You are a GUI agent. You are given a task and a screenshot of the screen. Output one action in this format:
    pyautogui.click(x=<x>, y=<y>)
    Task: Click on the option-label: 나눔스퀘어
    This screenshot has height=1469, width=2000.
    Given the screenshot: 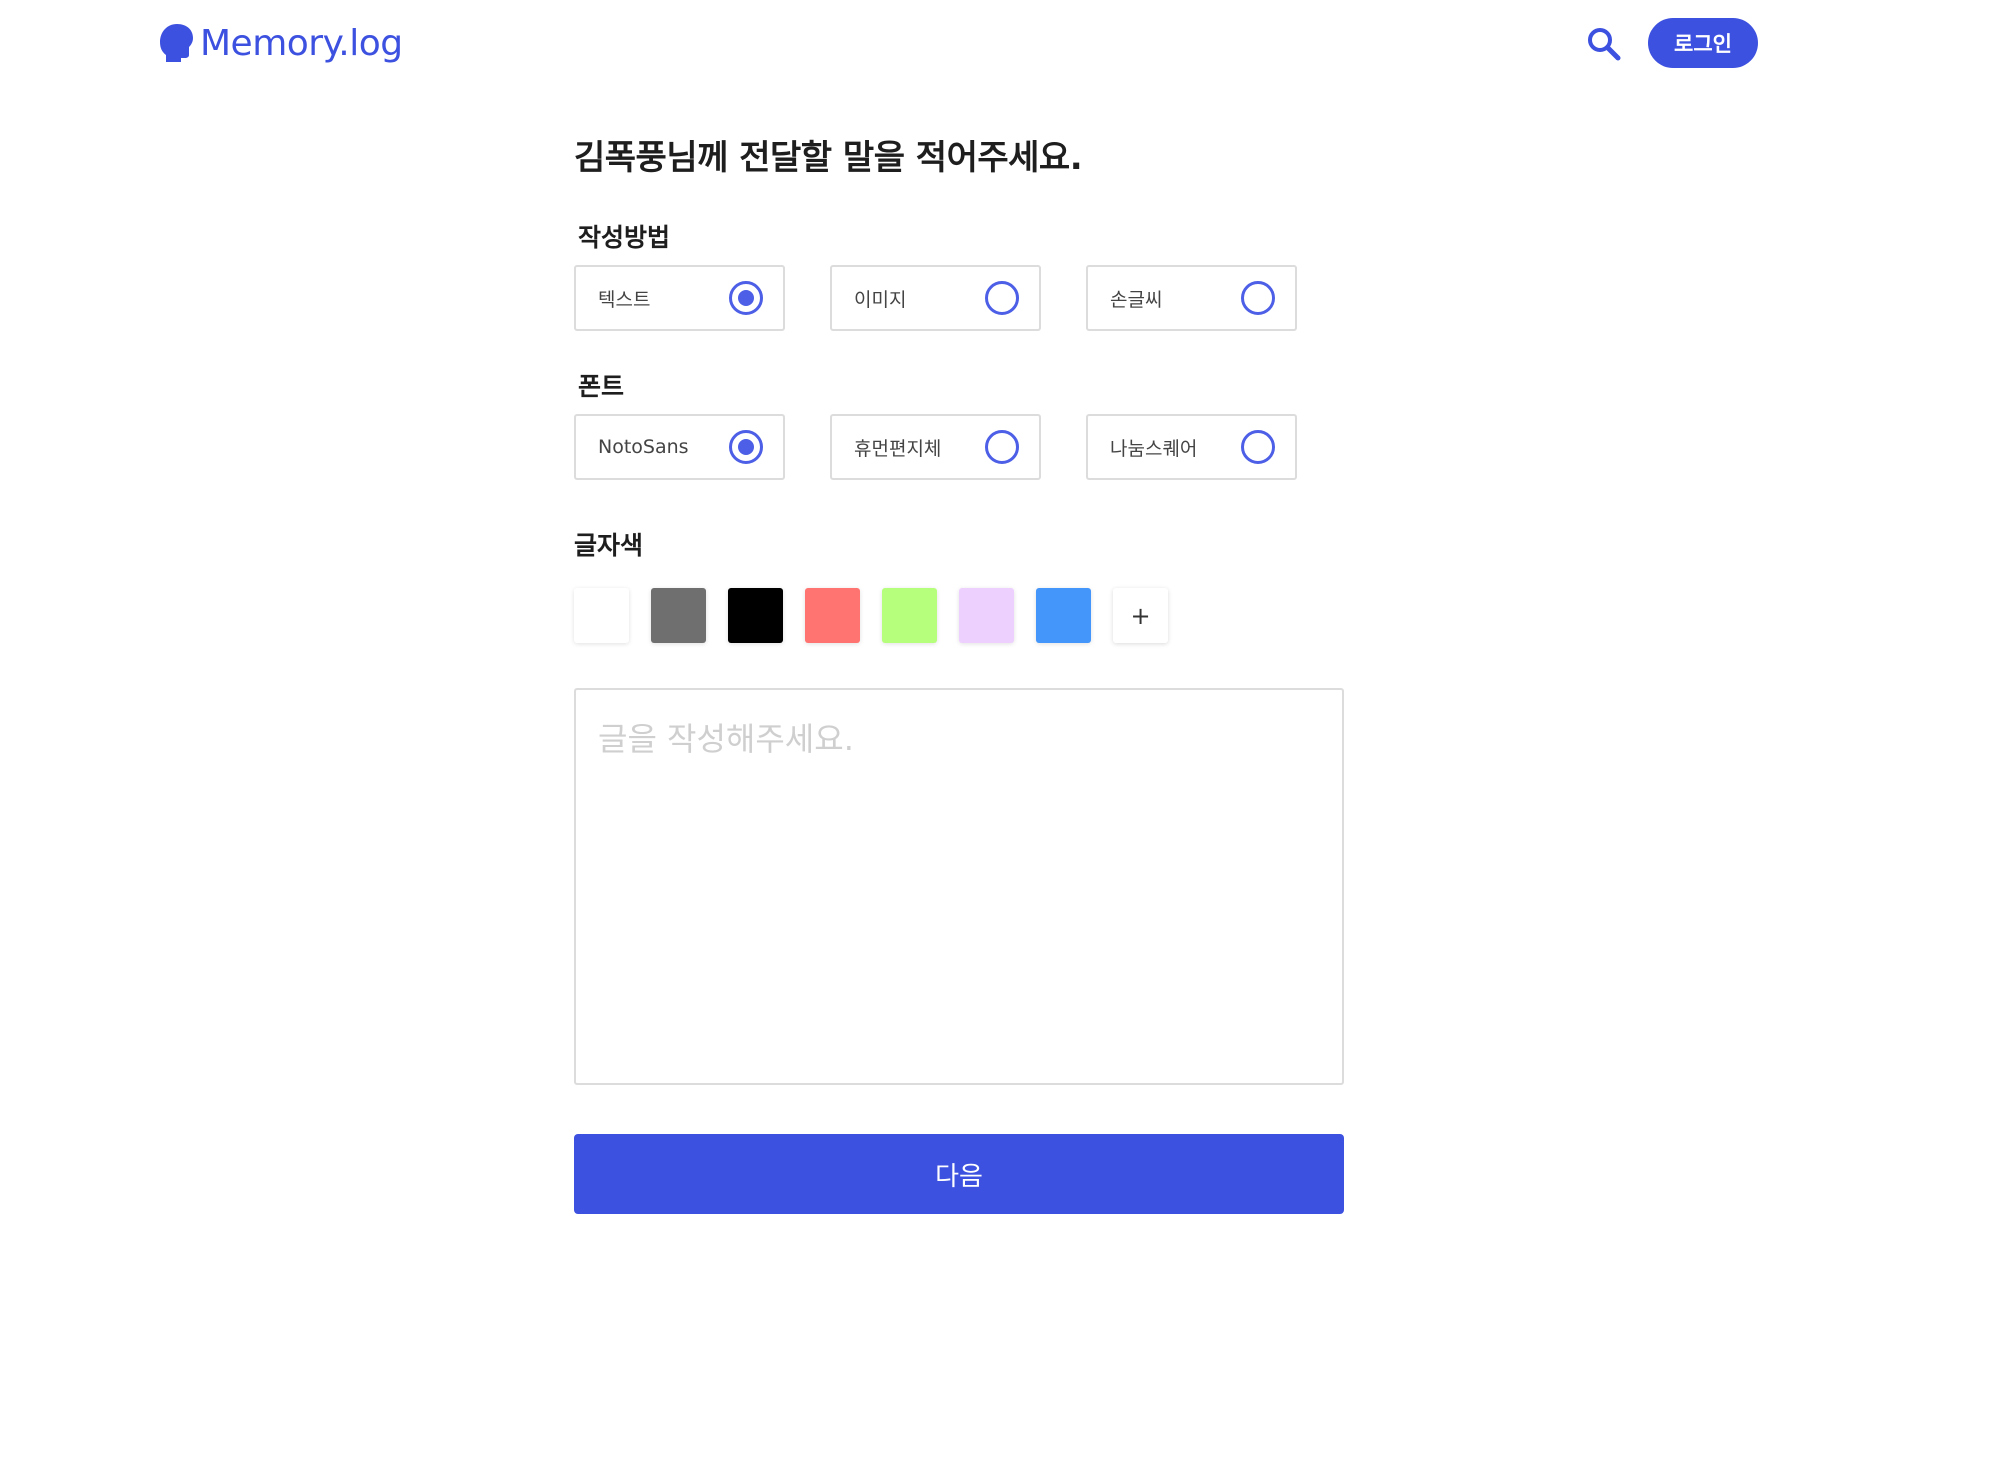 What is the action you would take?
    pyautogui.click(x=1154, y=448)
    